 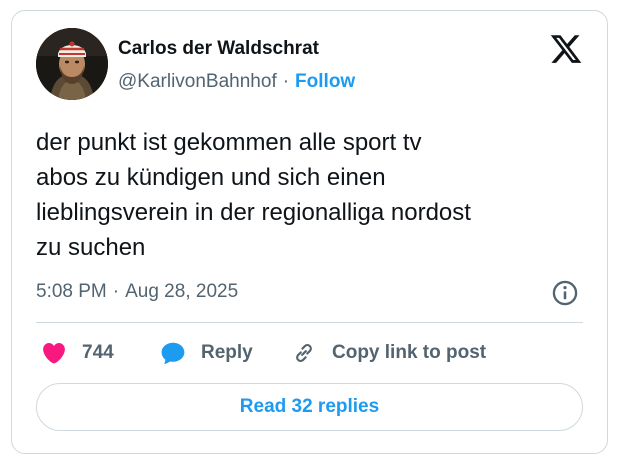 What do you see at coordinates (325, 81) in the screenshot?
I see `follow-button: Follow` at bounding box center [325, 81].